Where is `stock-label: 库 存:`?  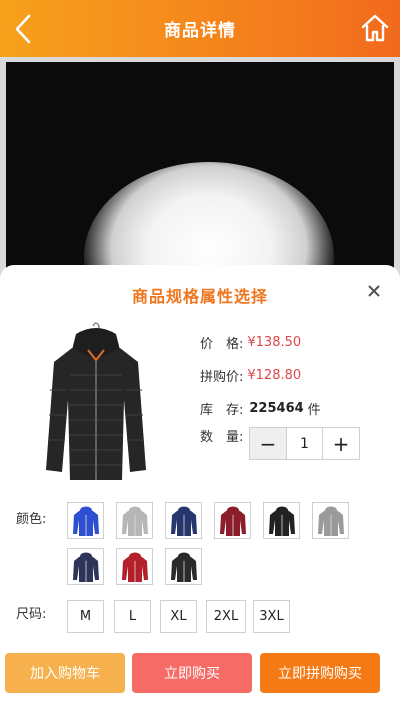
stock-label: 库 存: is located at coordinates (222, 410).